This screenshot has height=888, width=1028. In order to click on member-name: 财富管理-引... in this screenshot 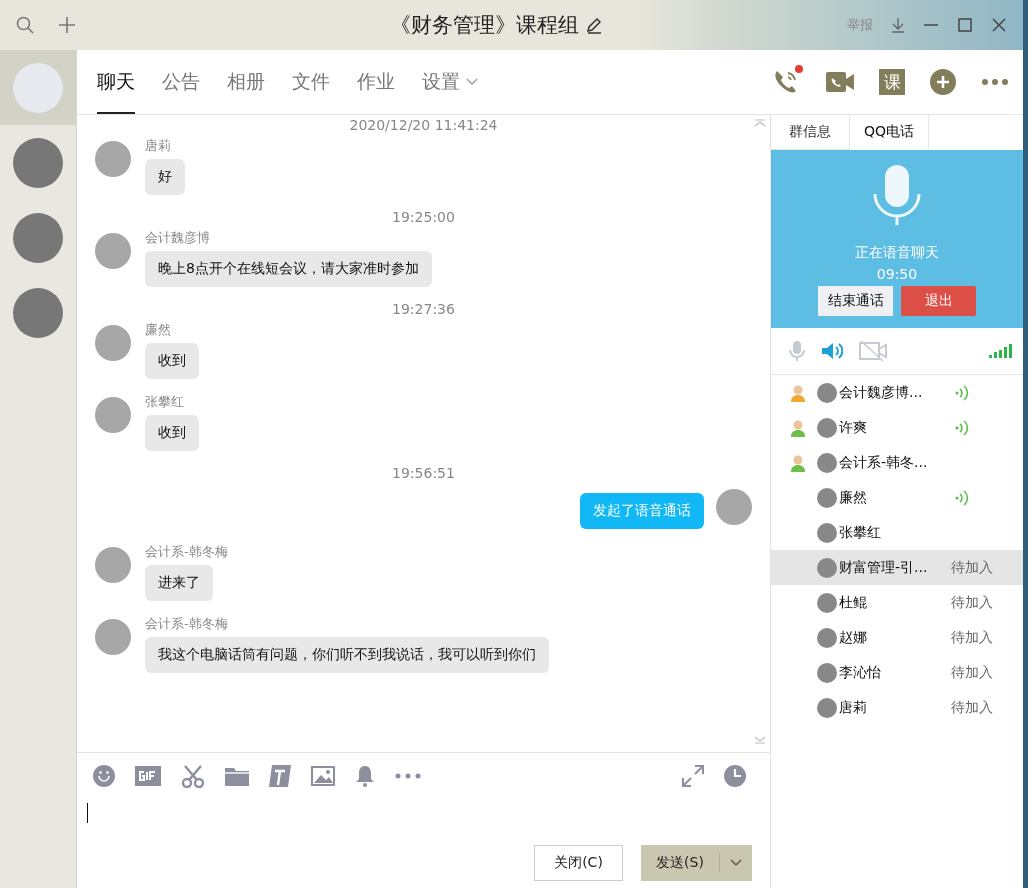, I will do `click(883, 567)`.